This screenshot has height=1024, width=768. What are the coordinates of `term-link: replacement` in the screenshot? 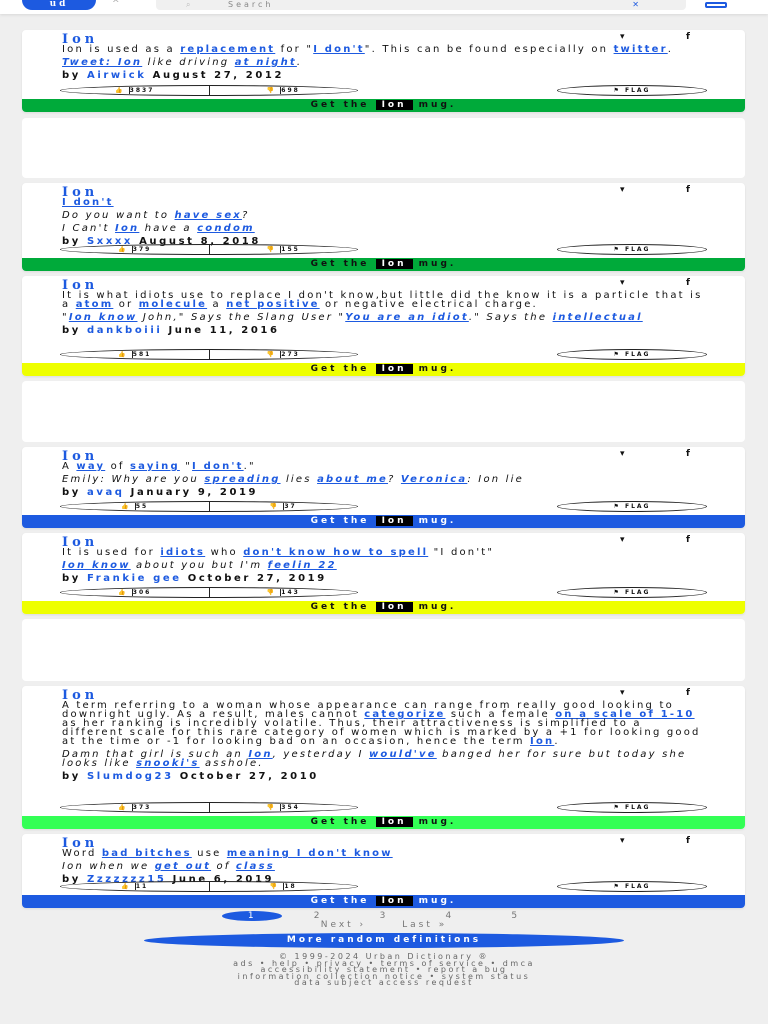 It's located at (227, 49).